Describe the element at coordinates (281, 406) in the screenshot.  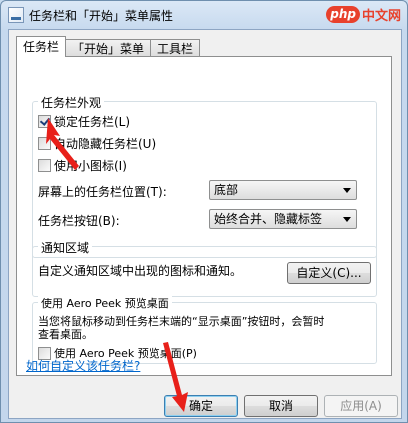
I see `cancel-button: 取消` at that location.